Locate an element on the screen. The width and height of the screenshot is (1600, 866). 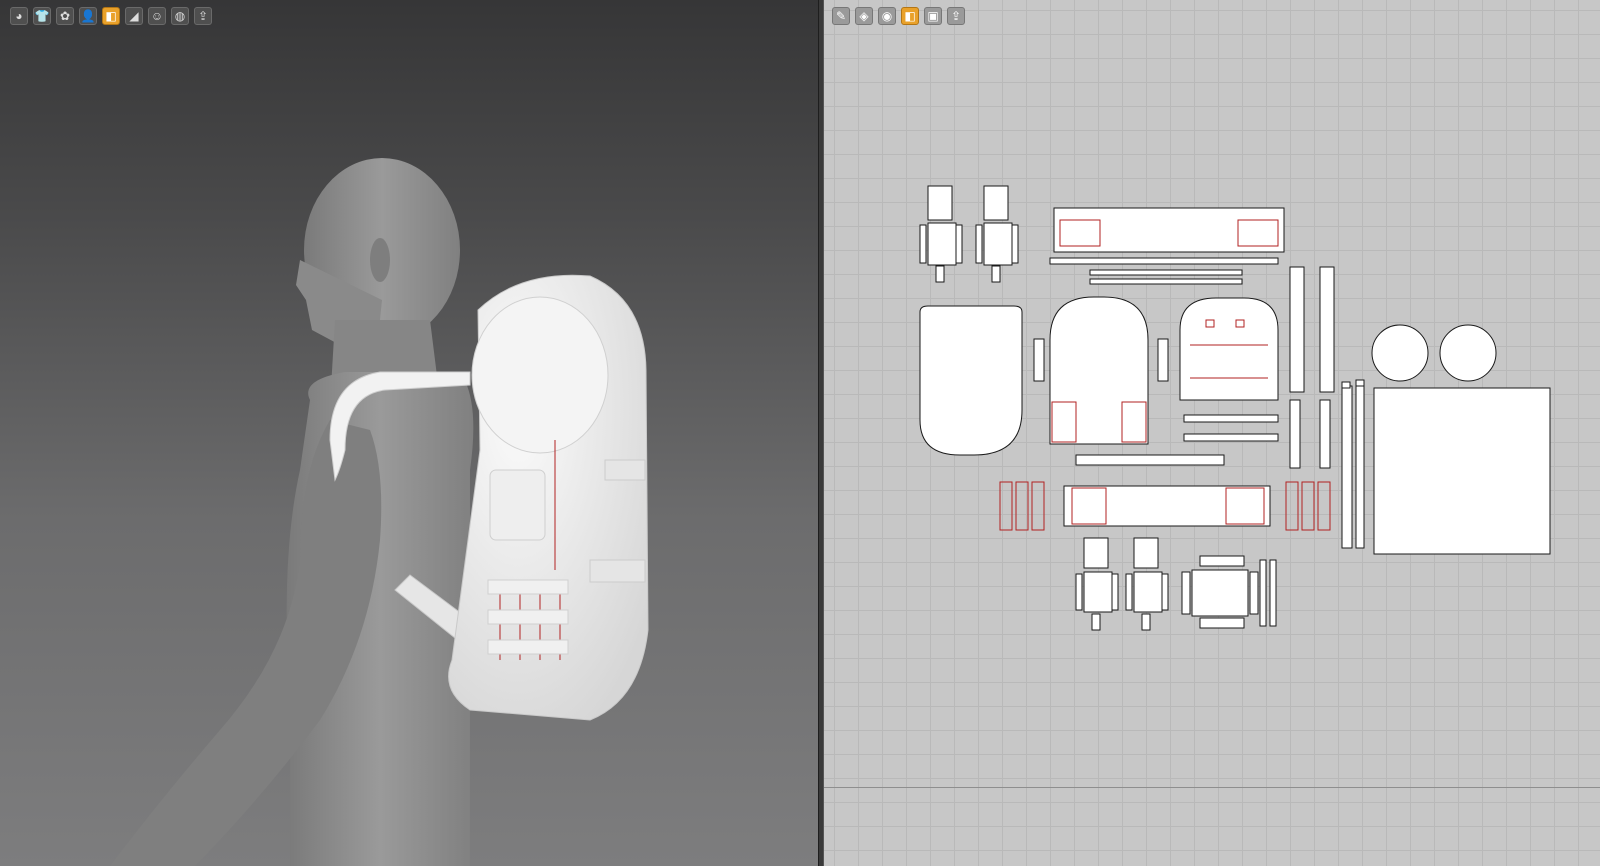
pattern-display-icon: ◧ is located at coordinates (111, 16).